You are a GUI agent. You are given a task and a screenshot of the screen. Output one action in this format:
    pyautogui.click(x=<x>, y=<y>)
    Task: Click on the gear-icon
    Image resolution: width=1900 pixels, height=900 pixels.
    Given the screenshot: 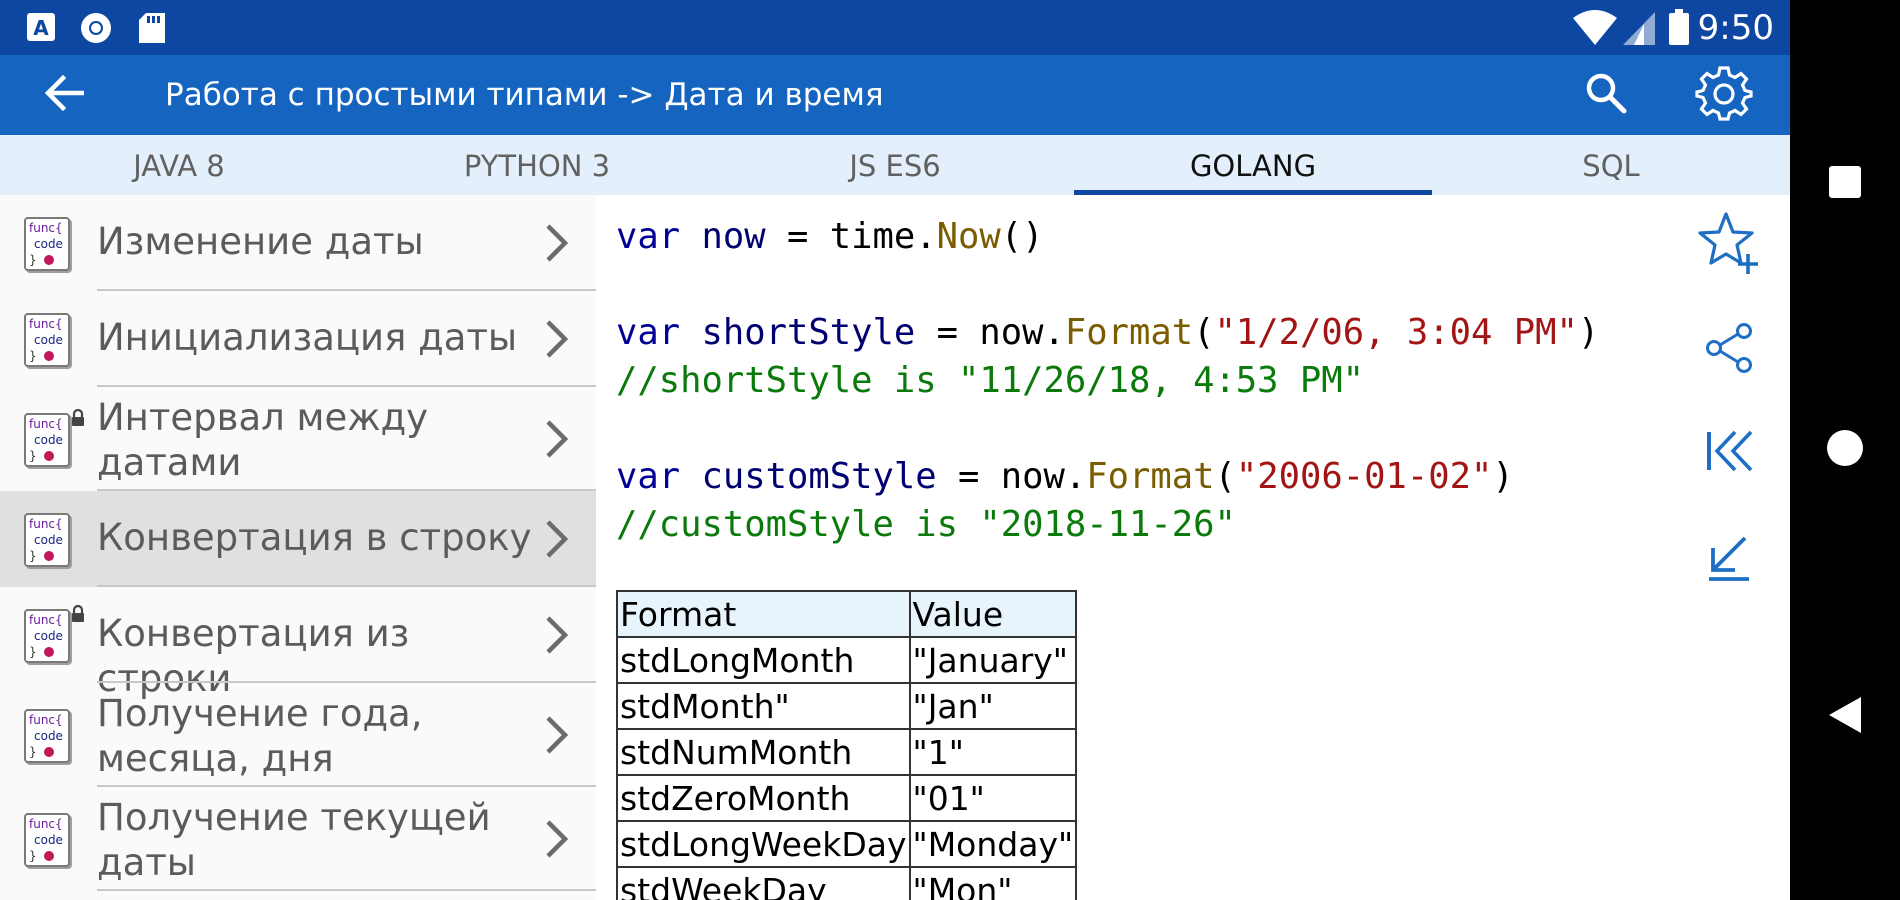 What is the action you would take?
    pyautogui.click(x=1724, y=95)
    